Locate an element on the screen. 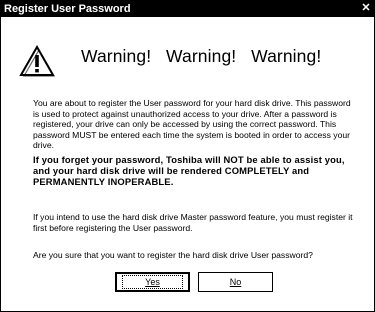  exclamation-triangle-icon is located at coordinates (37, 61).